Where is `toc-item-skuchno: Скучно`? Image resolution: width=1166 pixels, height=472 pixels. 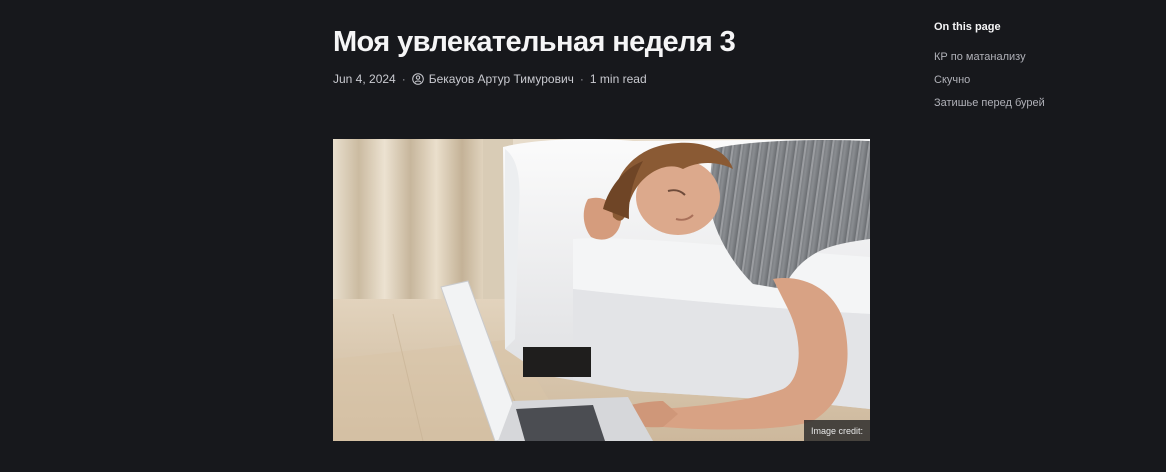
toc-item-skuchno: Скучно is located at coordinates (989, 84).